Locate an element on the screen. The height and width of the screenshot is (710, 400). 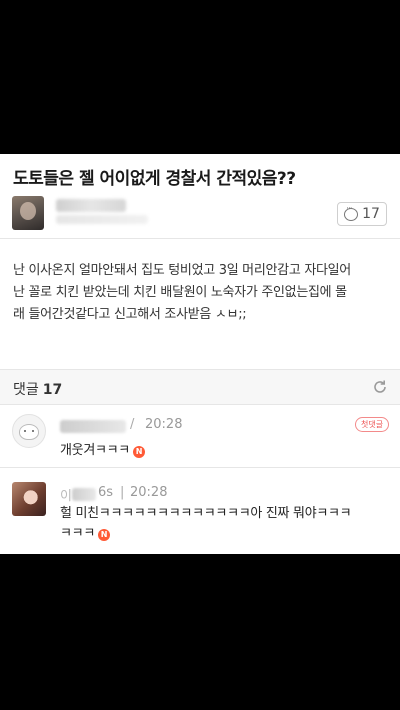
comment-text-line: ㅋㅋㅋ N is located at coordinates (205, 534).